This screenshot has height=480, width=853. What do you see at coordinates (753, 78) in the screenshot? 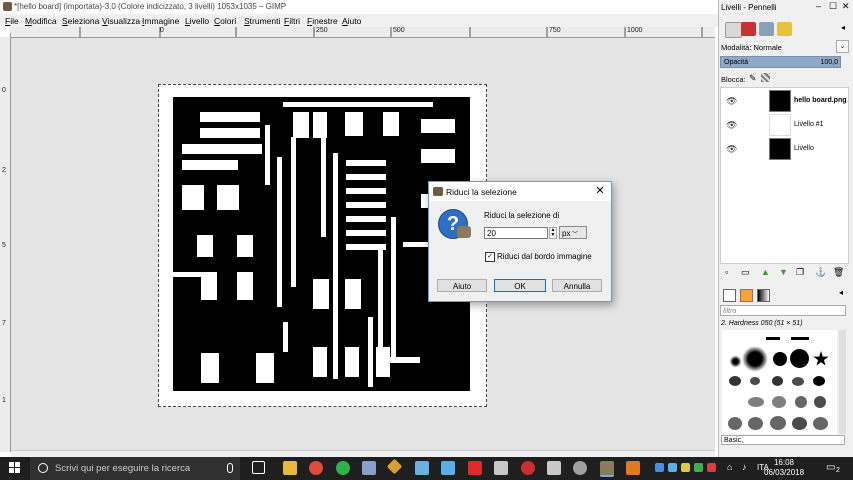
I see `lock-pixels-icon: ✎` at bounding box center [753, 78].